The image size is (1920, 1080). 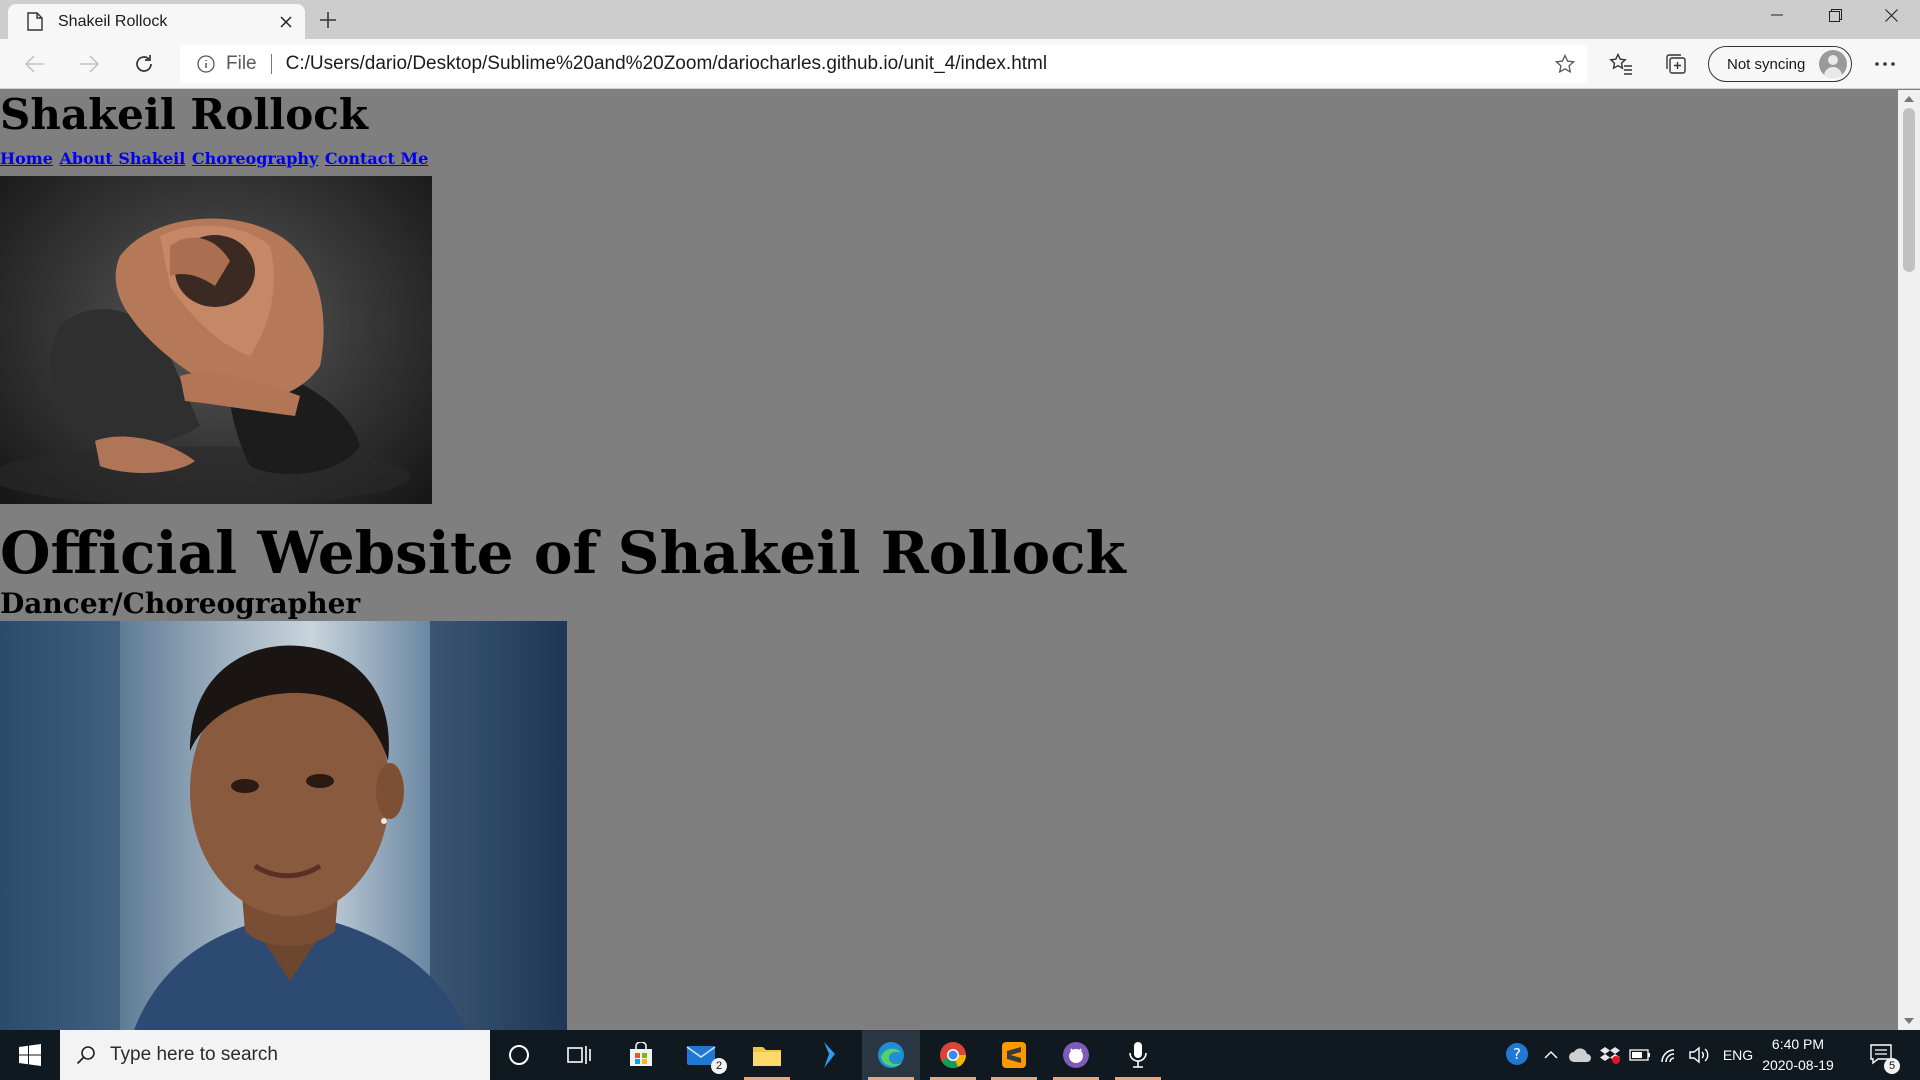 I want to click on page-icon, so click(x=35, y=22).